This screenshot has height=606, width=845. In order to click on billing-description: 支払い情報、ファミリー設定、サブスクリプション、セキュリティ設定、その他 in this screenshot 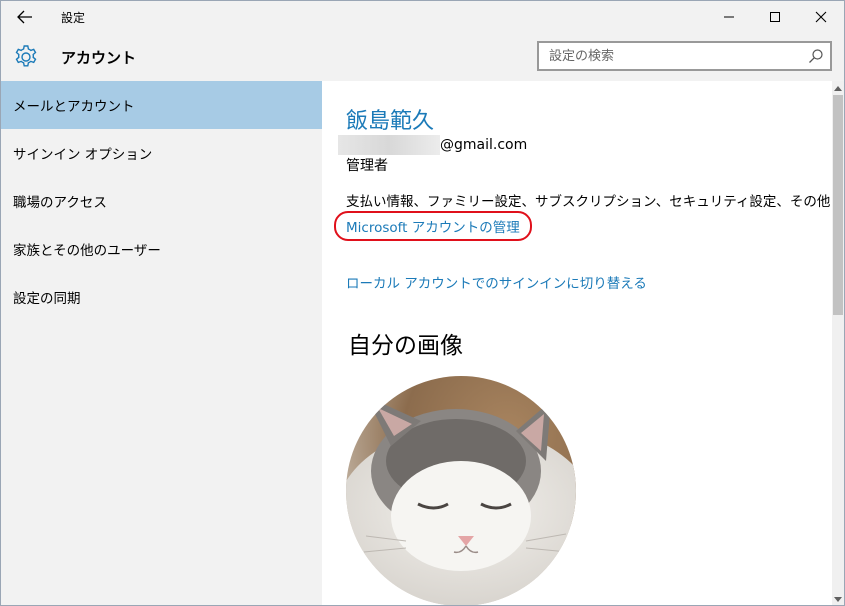, I will do `click(588, 202)`.